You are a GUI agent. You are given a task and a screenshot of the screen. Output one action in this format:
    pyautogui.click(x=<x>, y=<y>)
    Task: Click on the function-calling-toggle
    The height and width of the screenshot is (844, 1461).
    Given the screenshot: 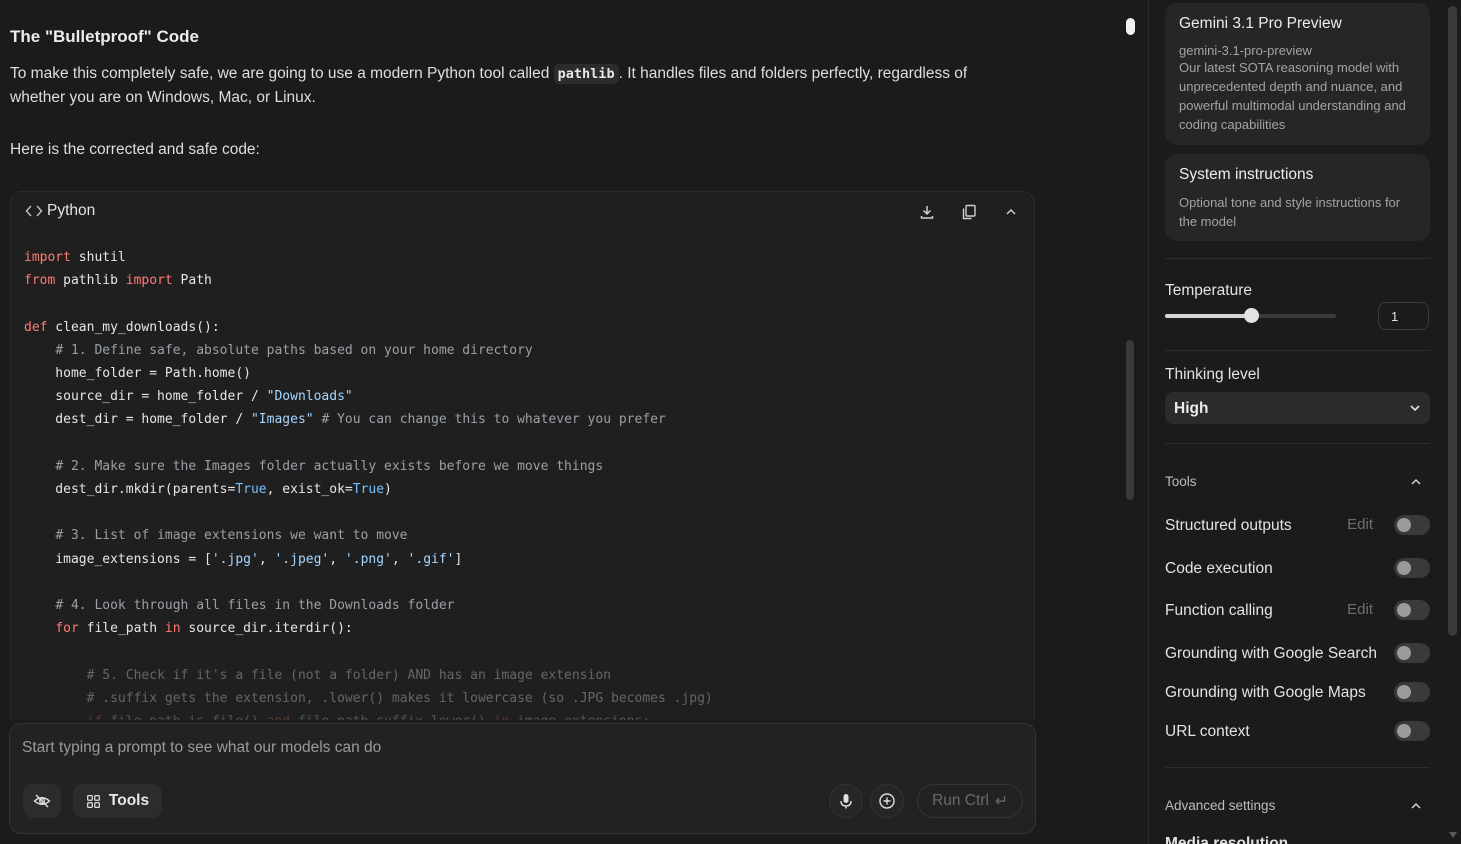 What is the action you would take?
    pyautogui.click(x=1412, y=610)
    